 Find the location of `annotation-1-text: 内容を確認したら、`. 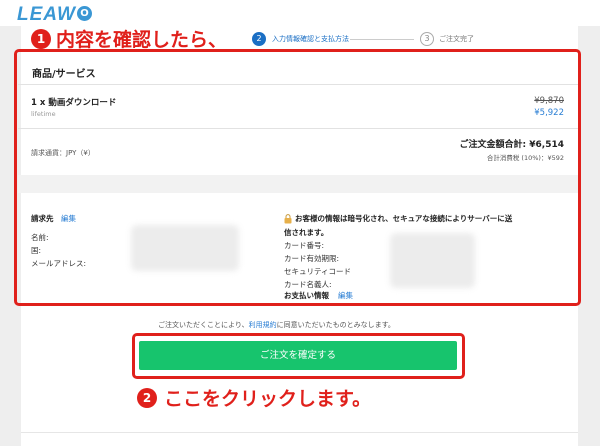

annotation-1-text: 内容を確認したら、 is located at coordinates (142, 40).